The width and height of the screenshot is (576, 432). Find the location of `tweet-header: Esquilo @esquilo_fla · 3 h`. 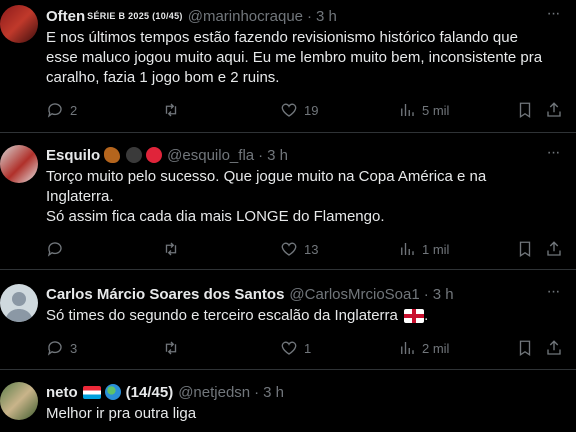

tweet-header: Esquilo @esquilo_fla · 3 h is located at coordinates (167, 155).